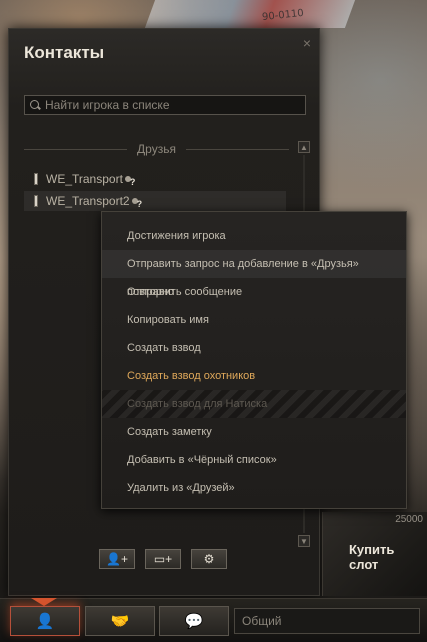 Image resolution: width=427 pixels, height=642 pixels. What do you see at coordinates (254, 432) in the screenshot?
I see `menu-item-create-note: Создать заметку` at bounding box center [254, 432].